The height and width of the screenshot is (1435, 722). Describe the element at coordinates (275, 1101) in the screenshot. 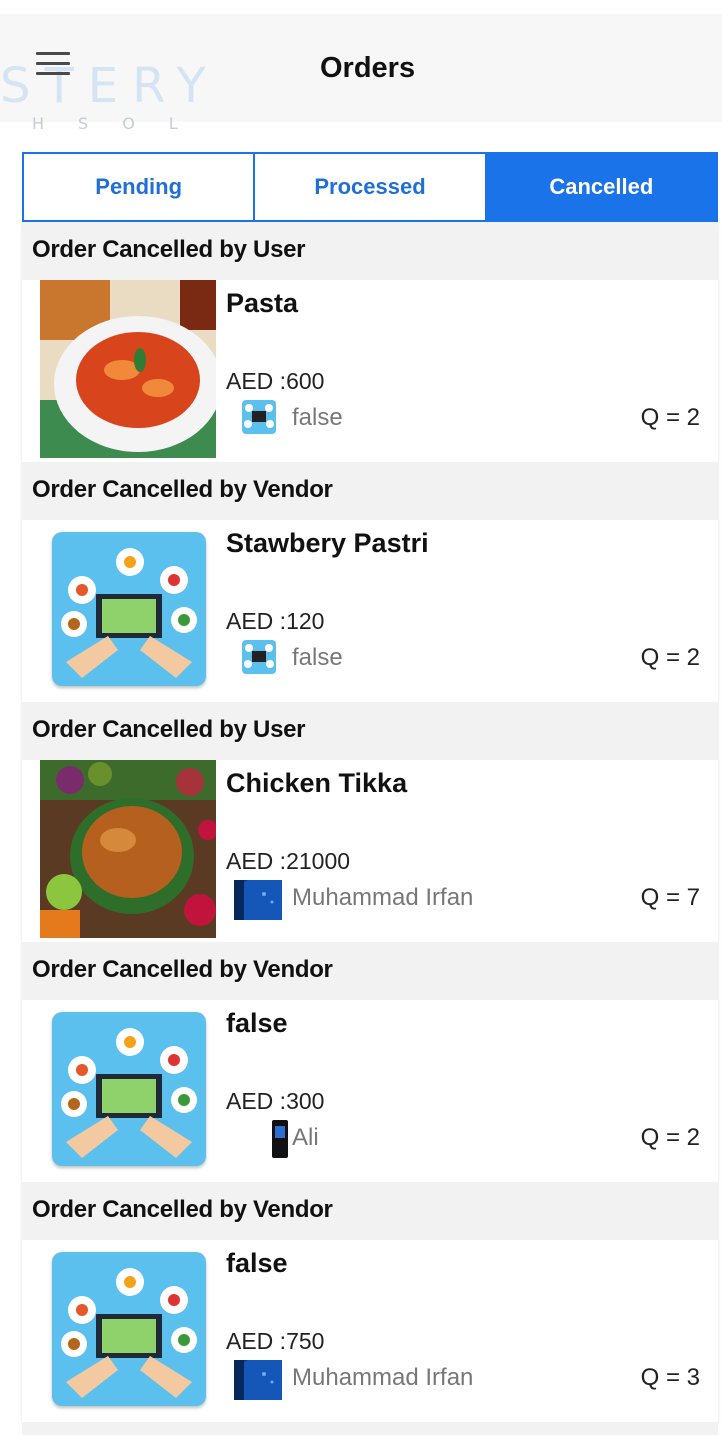

I see `item-price: AED :300` at that location.